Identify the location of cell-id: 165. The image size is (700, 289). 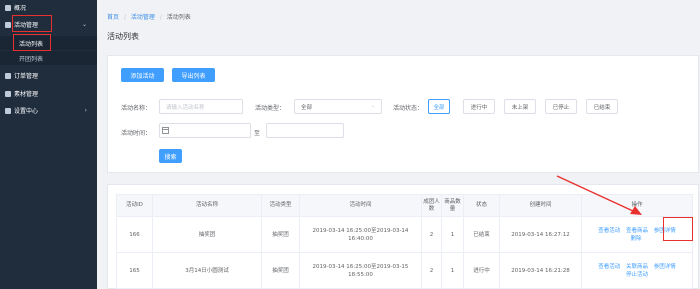
(134, 270).